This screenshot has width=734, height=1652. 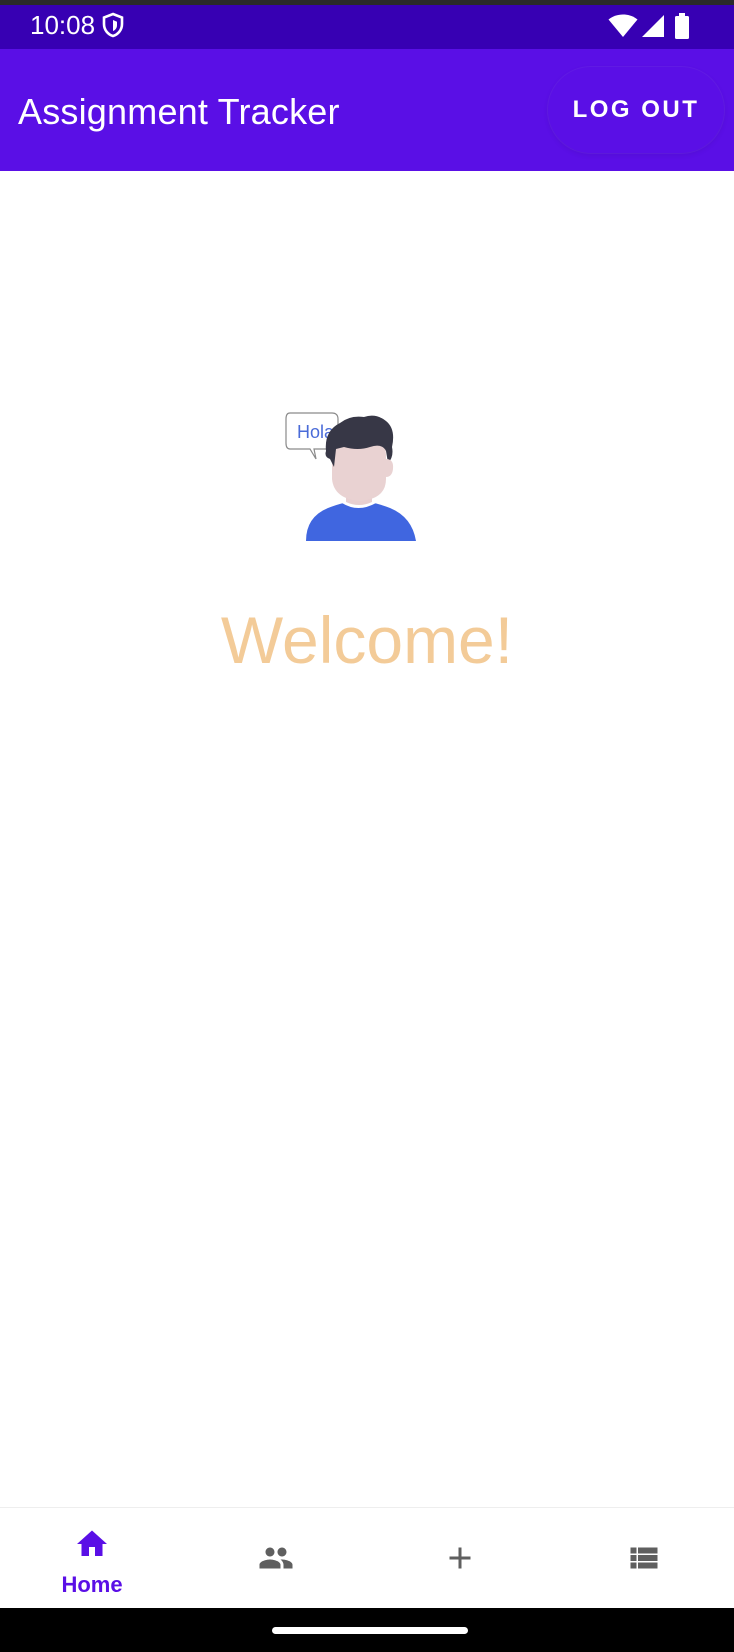 I want to click on nav-item-home: Home, so click(x=92, y=1558).